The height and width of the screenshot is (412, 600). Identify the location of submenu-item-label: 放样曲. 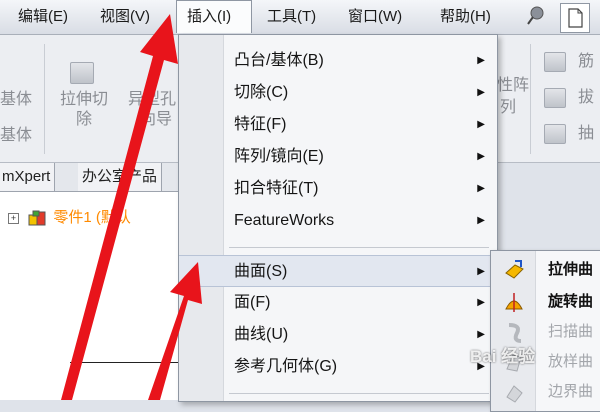
(571, 361).